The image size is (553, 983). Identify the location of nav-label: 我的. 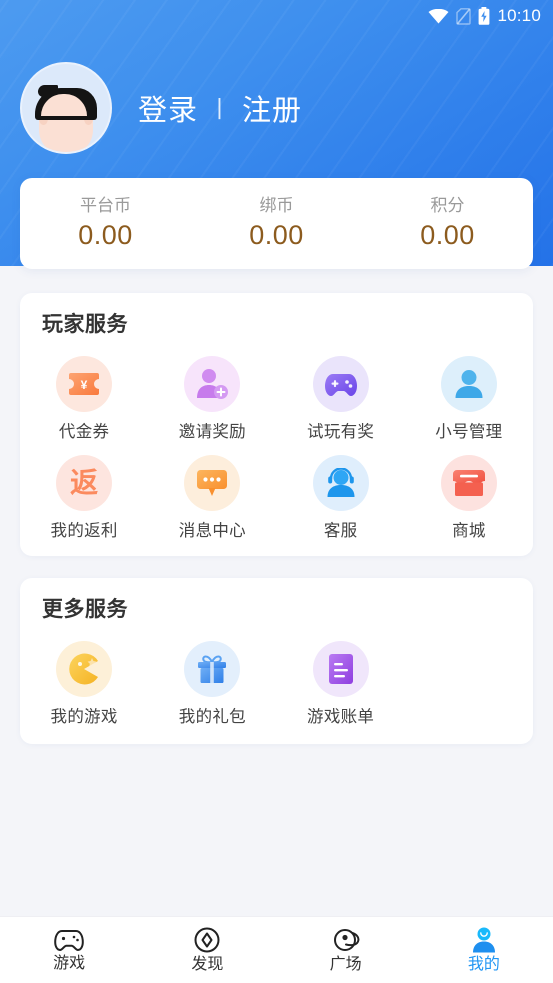
(483, 964).